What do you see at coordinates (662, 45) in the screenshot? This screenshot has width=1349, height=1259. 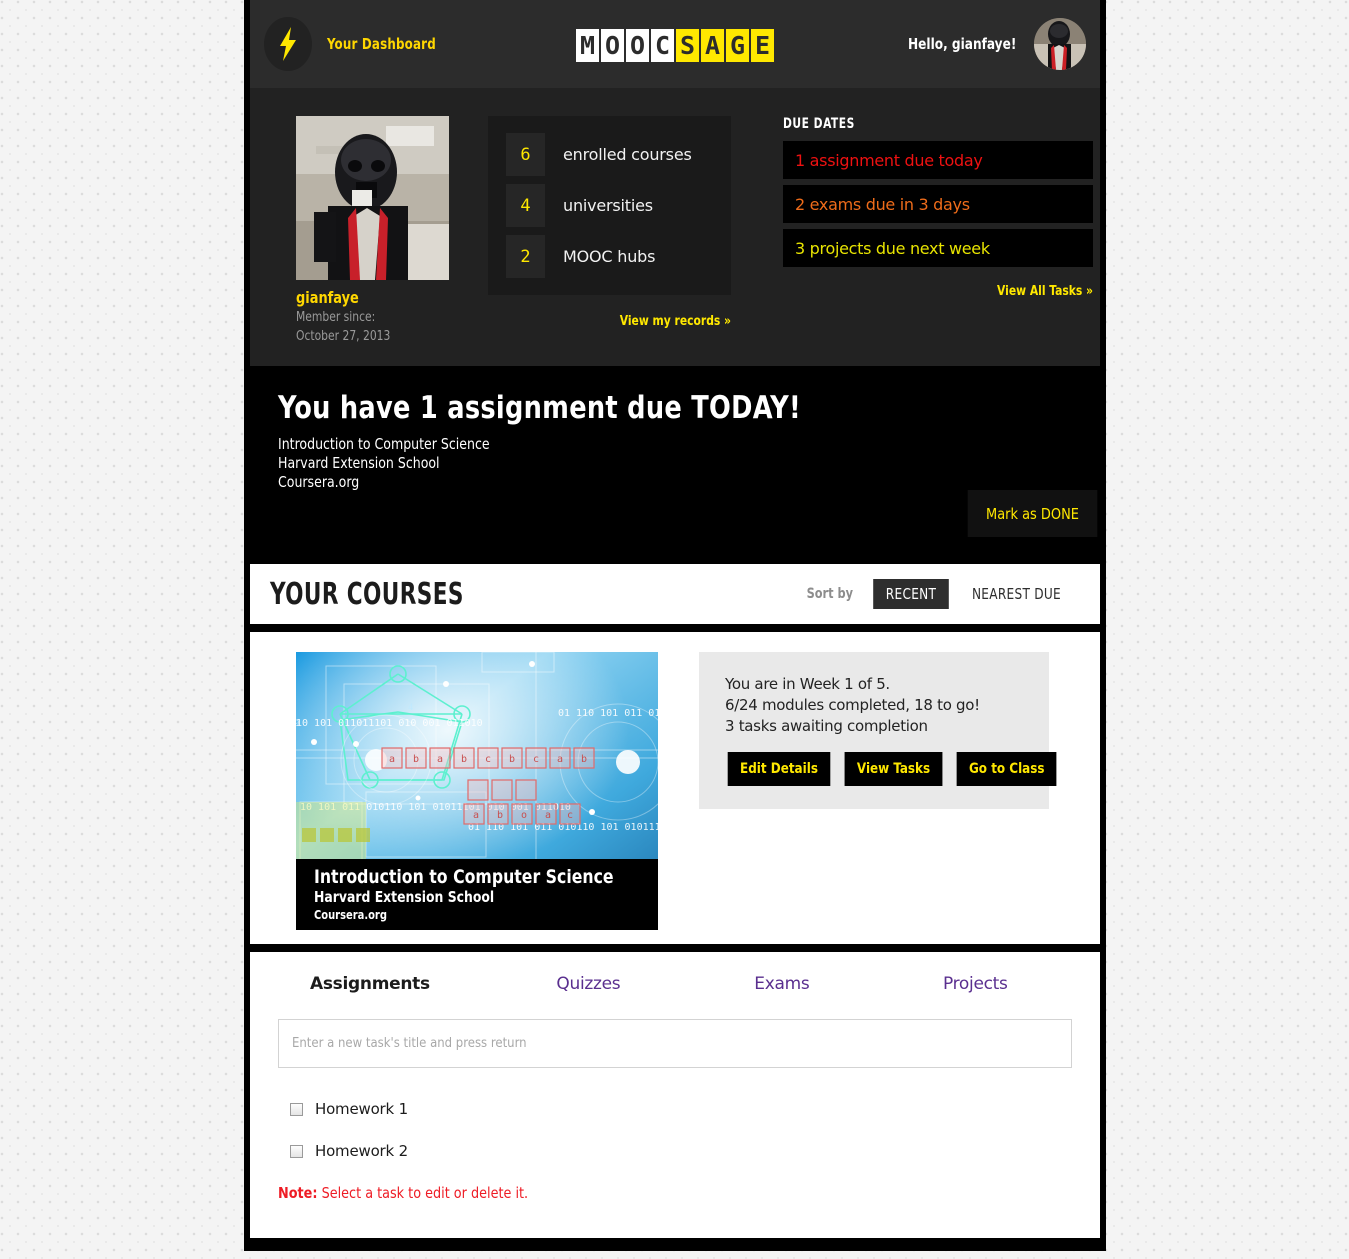 I see `brand-letter: C` at bounding box center [662, 45].